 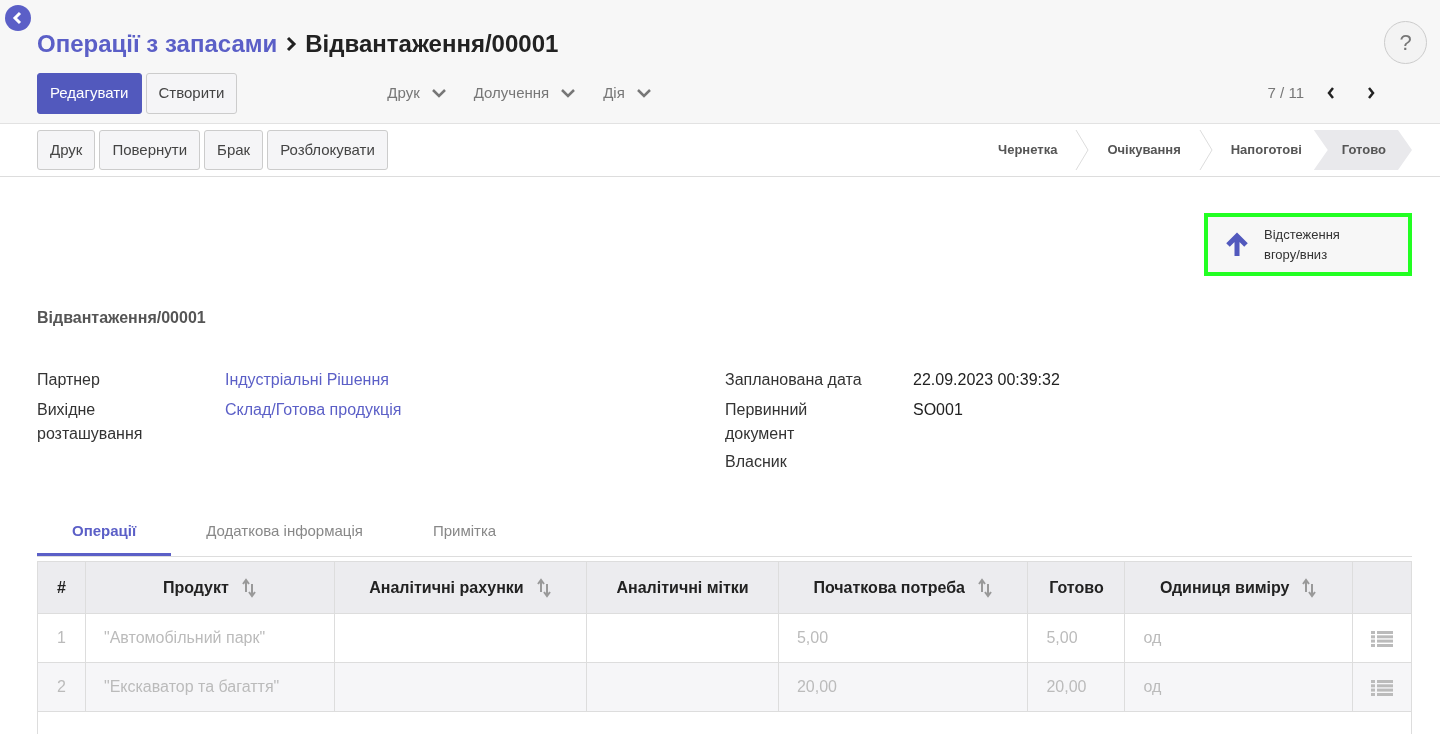 I want to click on column-header: #, so click(x=61, y=587).